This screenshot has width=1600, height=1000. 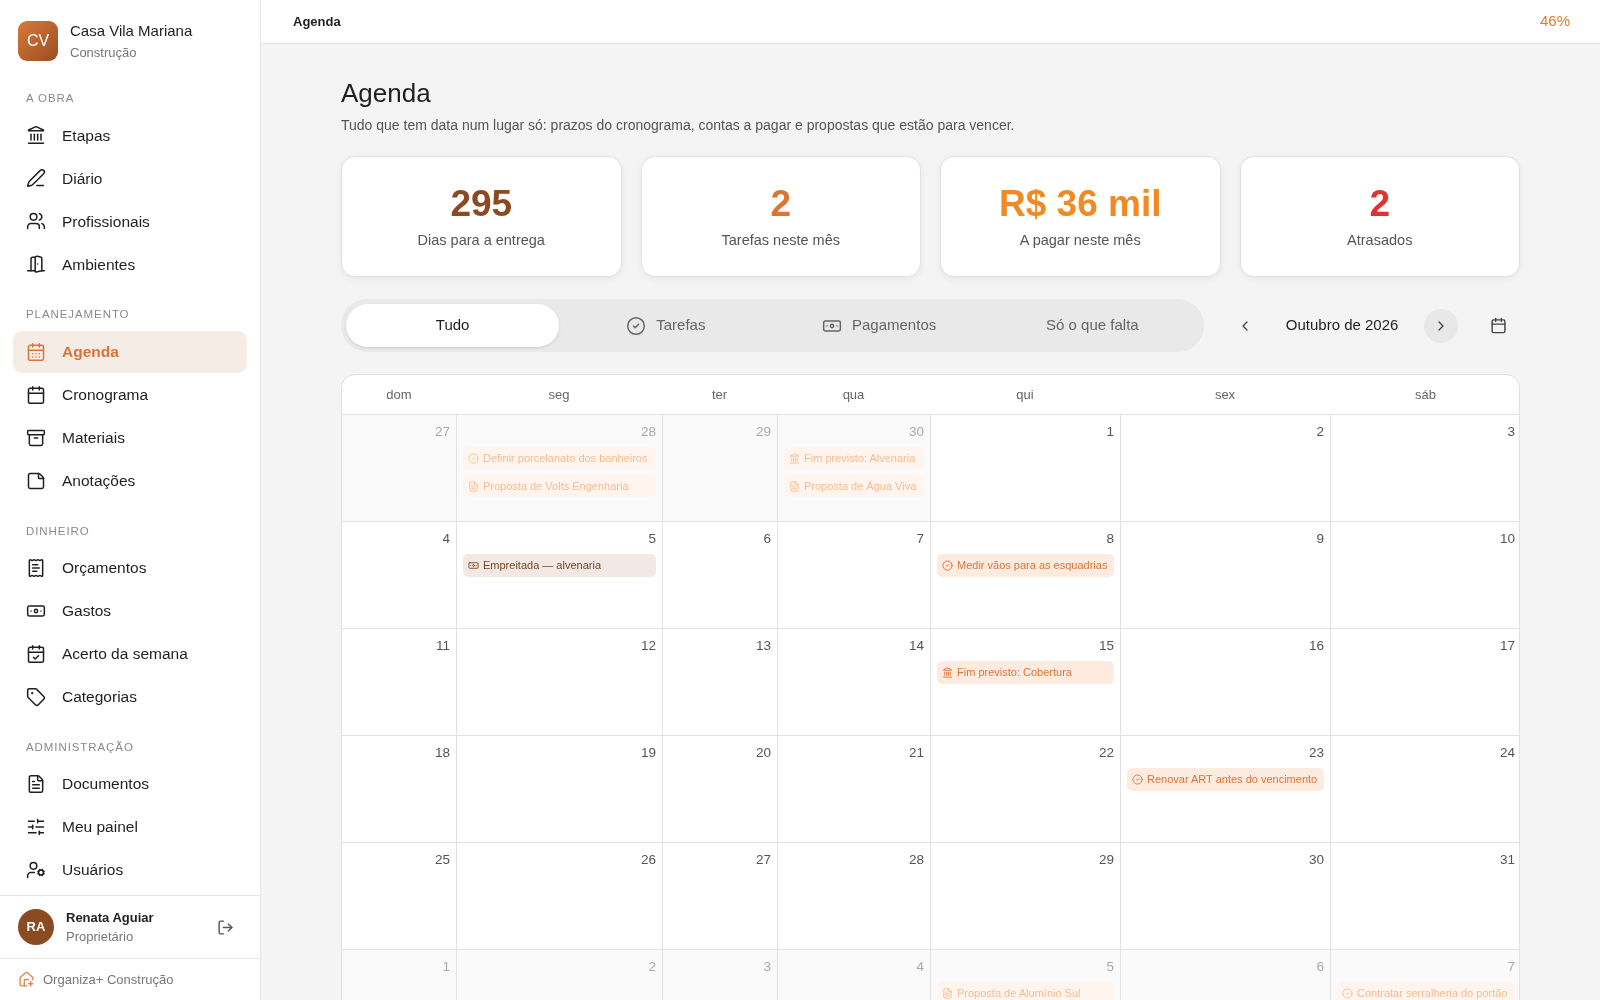 I want to click on day-number: 18, so click(x=442, y=753).